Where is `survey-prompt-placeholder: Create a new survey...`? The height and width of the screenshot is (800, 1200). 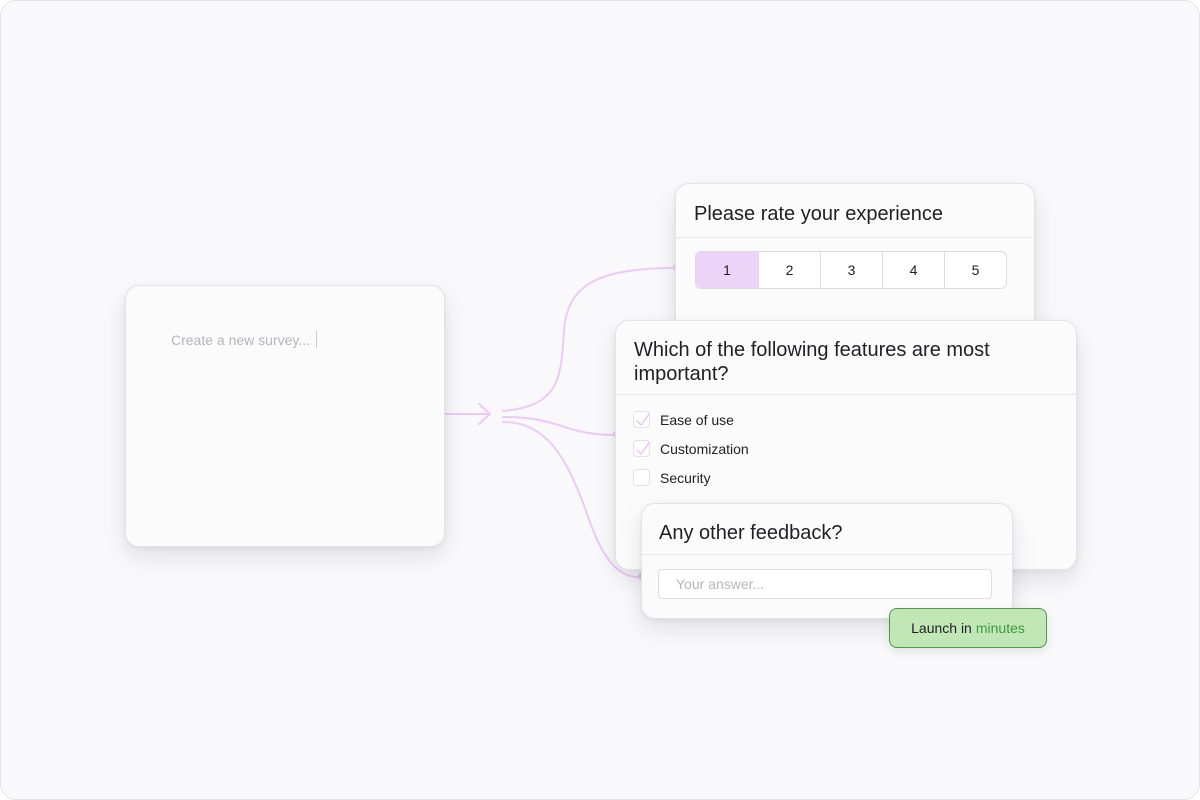 survey-prompt-placeholder: Create a new survey... is located at coordinates (241, 339).